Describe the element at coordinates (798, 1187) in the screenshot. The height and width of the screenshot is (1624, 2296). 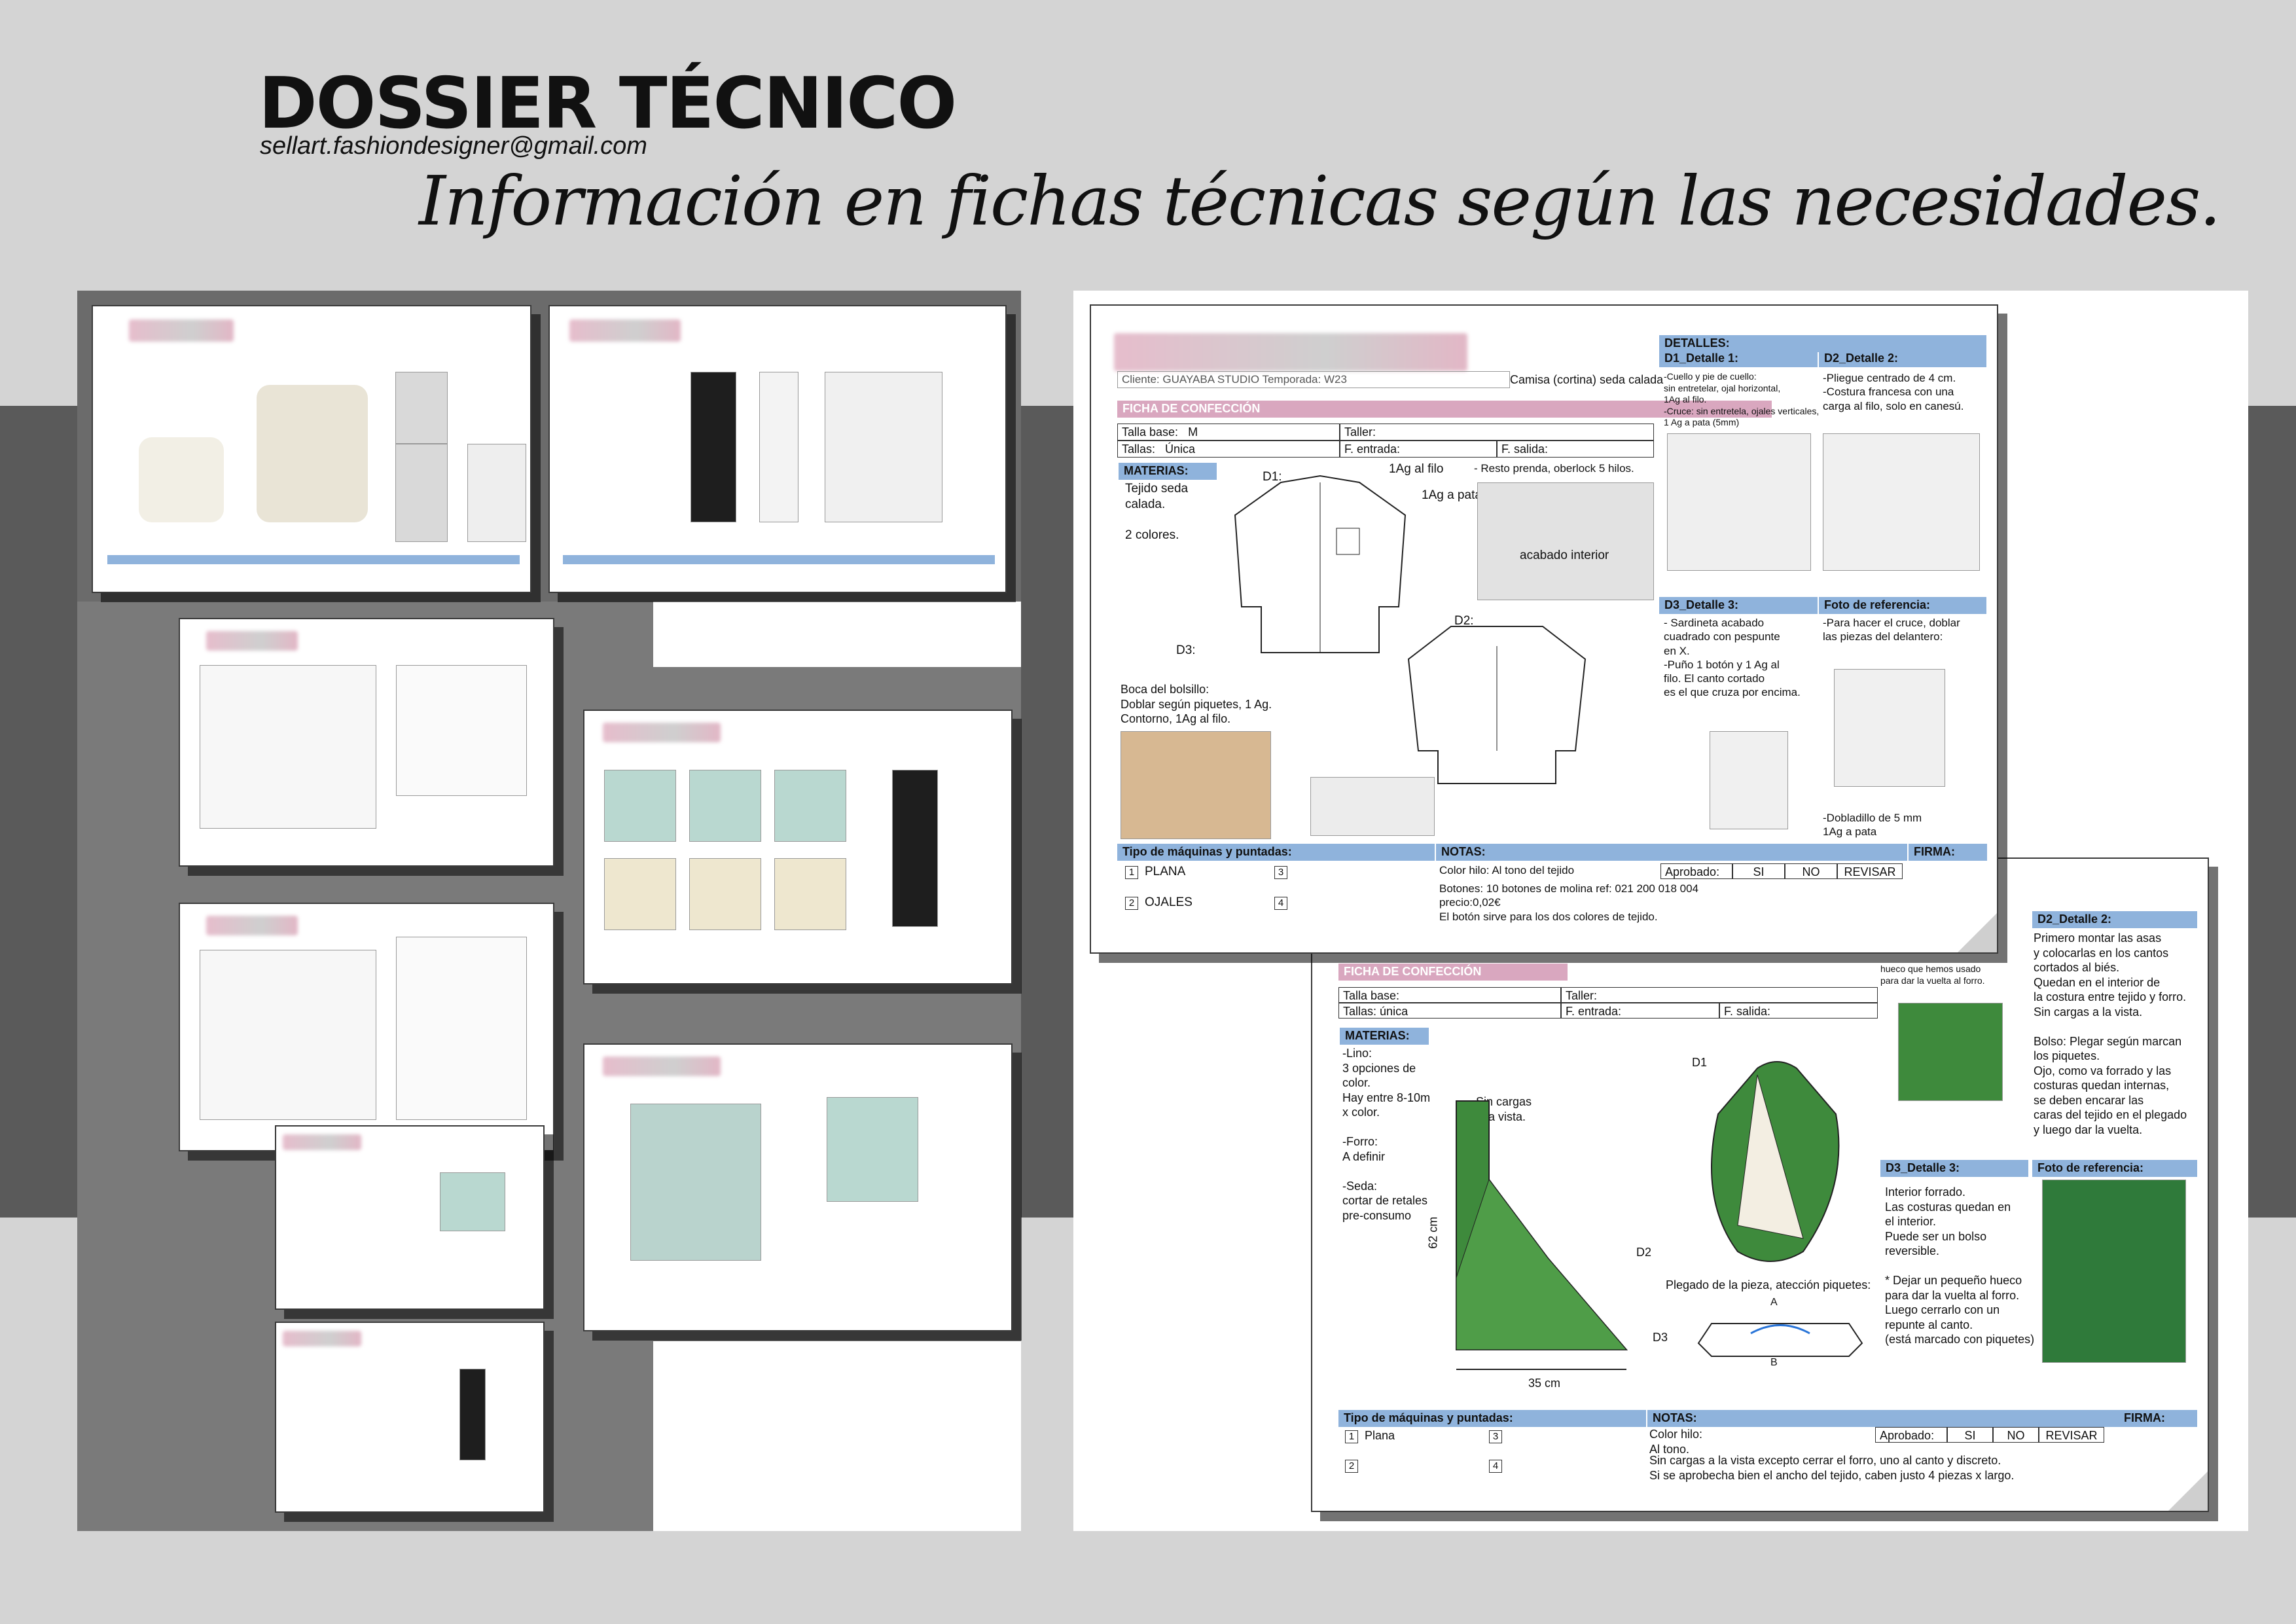
I see `thumb-sheet-print` at that location.